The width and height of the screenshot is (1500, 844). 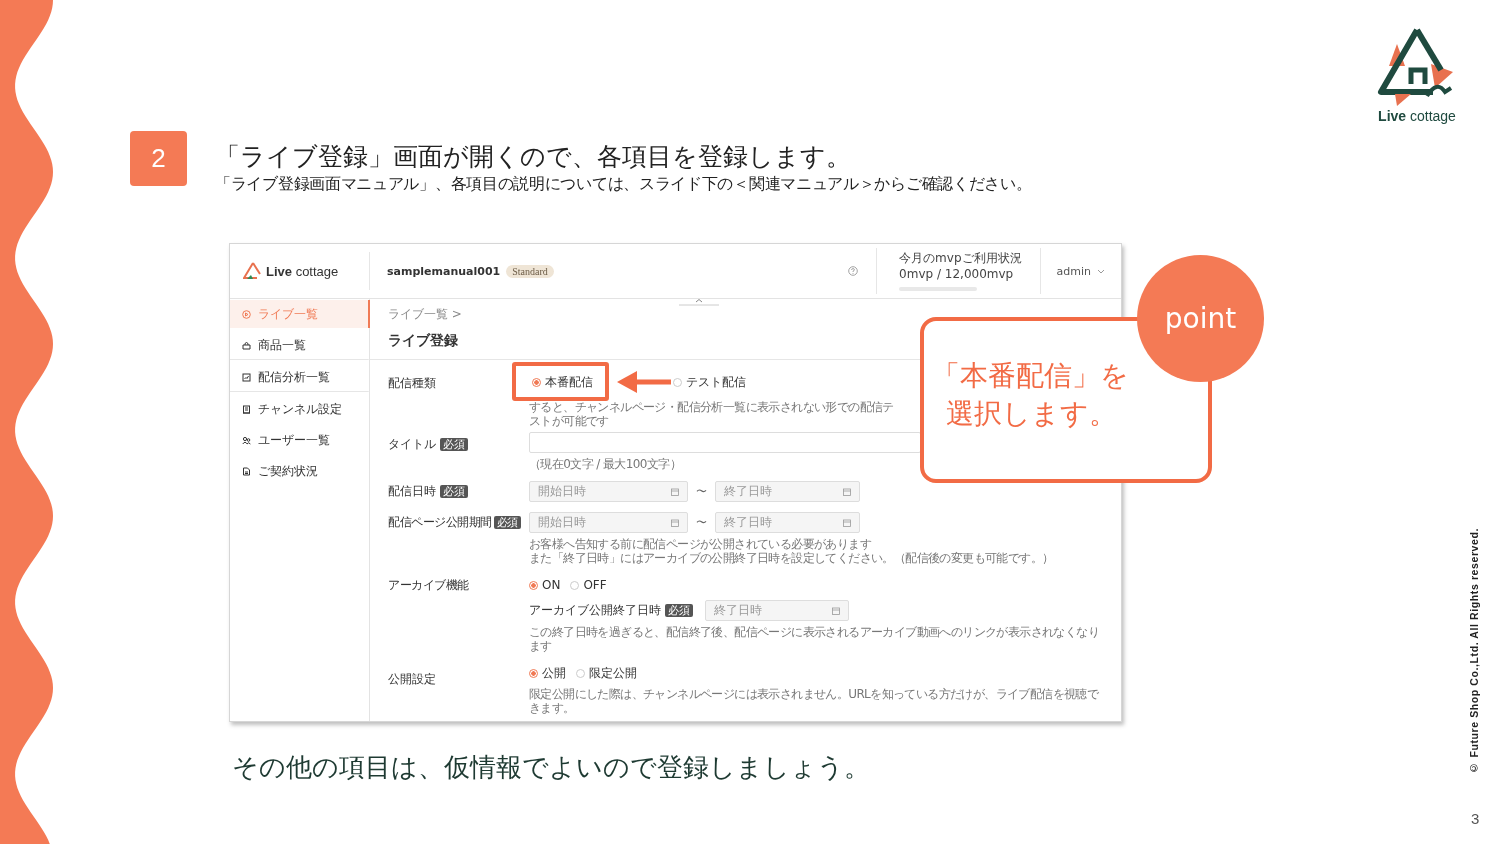 I want to click on sidebar-item: 配信分析一覧, so click(x=300, y=377).